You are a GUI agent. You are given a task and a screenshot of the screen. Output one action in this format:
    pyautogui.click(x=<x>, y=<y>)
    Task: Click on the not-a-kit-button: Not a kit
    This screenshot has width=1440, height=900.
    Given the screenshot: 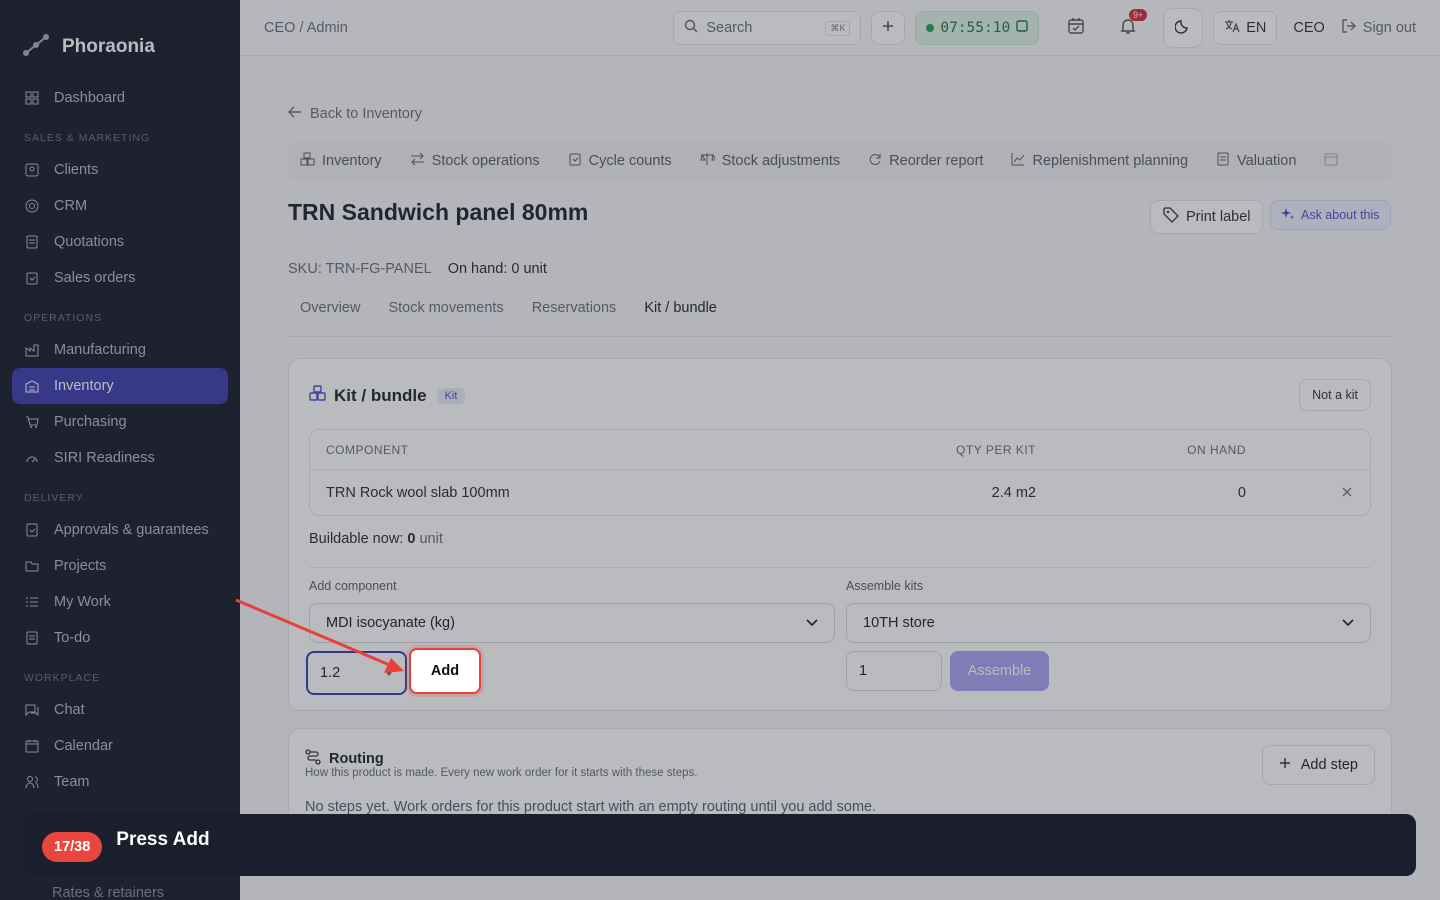 What is the action you would take?
    pyautogui.click(x=1335, y=395)
    